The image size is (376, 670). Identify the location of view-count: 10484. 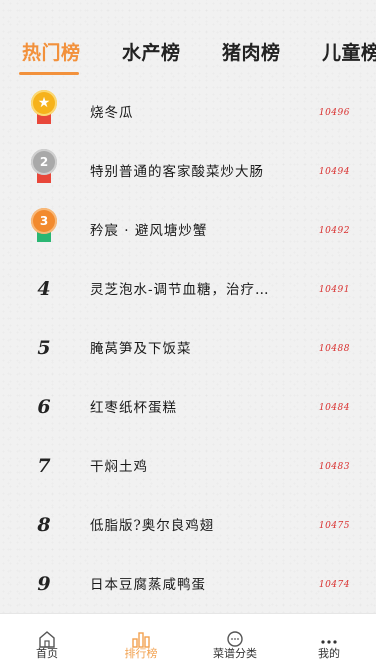
(334, 408).